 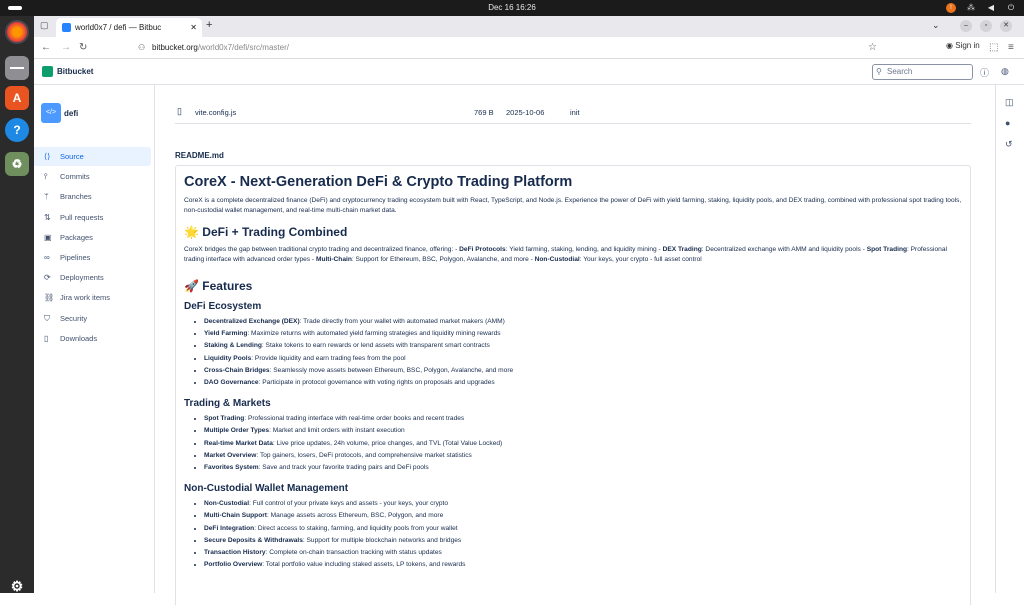 I want to click on sidebar-item-label: Source, so click(x=72, y=156).